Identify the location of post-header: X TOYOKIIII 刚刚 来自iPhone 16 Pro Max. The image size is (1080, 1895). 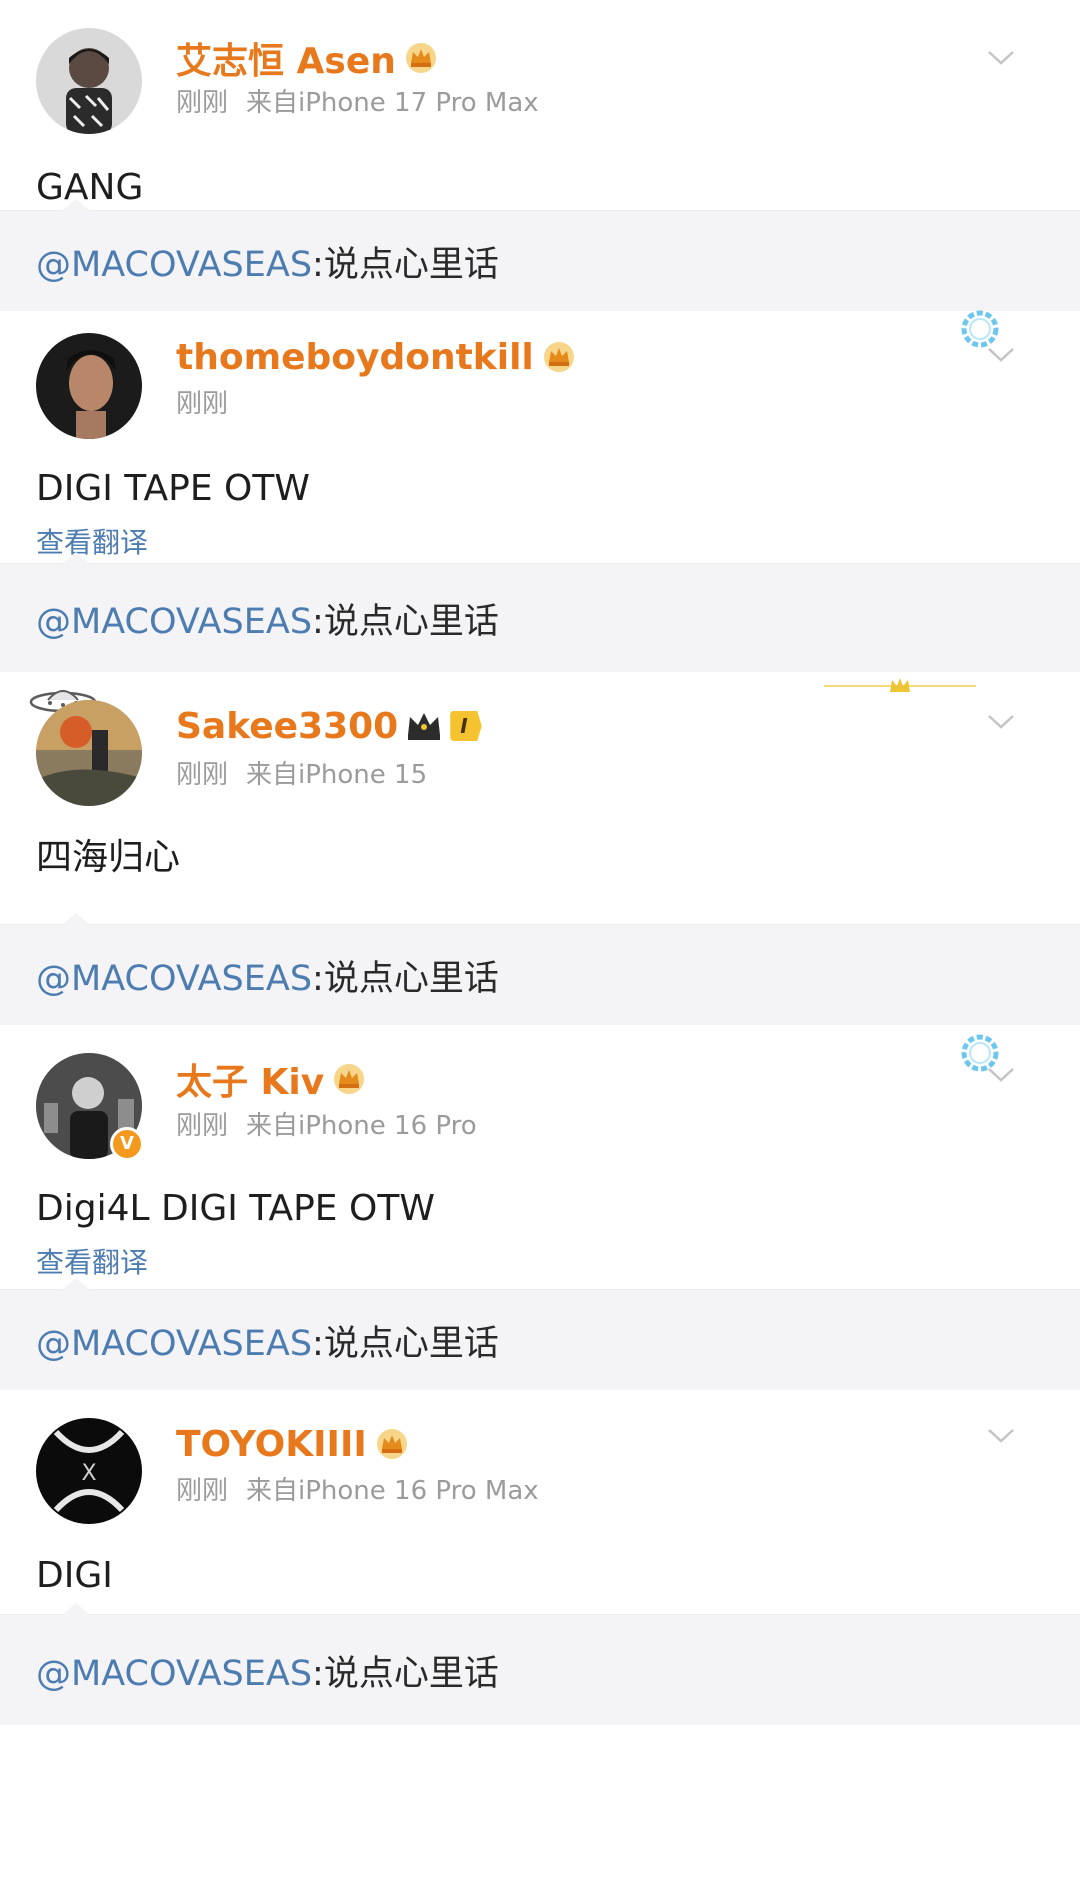
(540, 1460).